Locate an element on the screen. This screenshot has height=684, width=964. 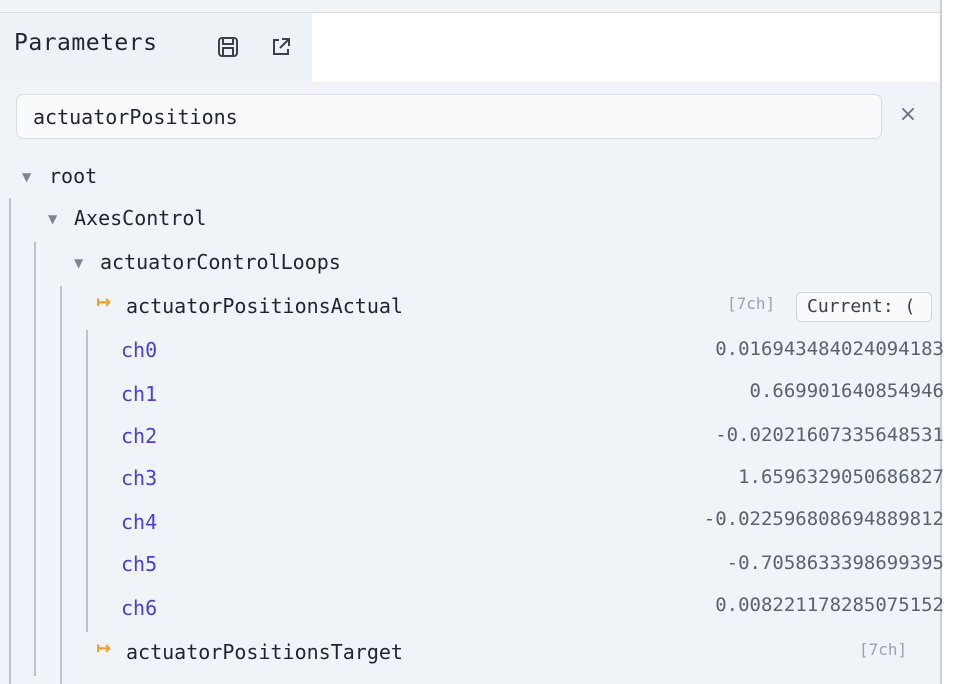
channel-value: 0.016943484024094183 is located at coordinates (829, 349).